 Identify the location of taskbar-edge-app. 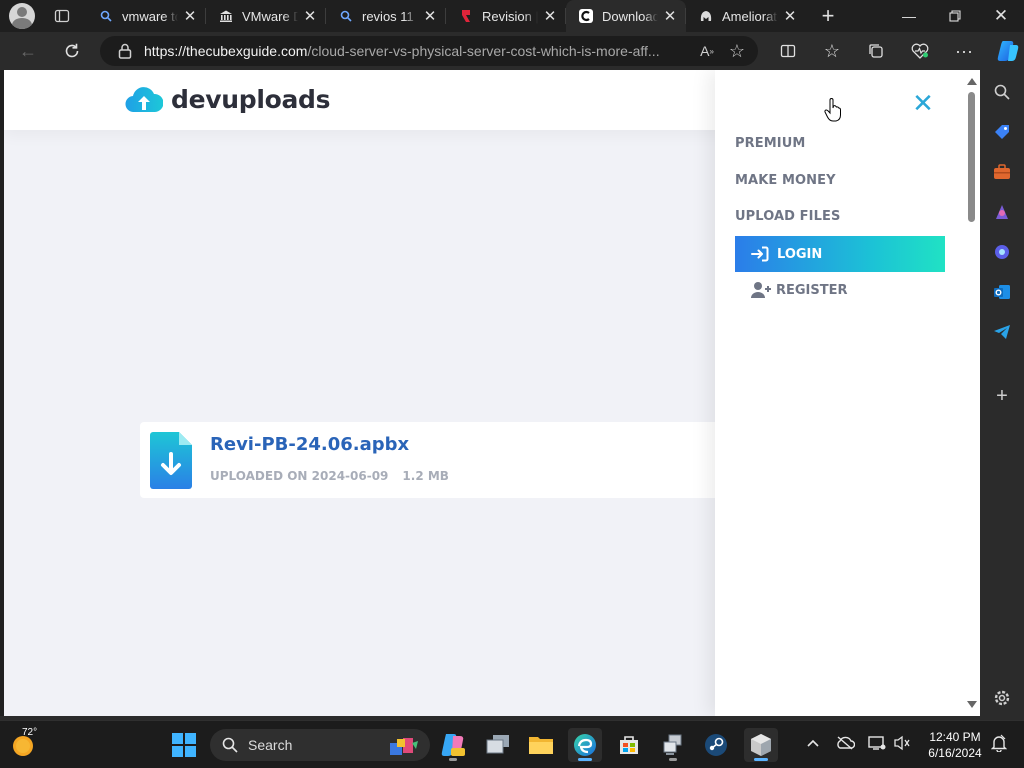
(585, 745).